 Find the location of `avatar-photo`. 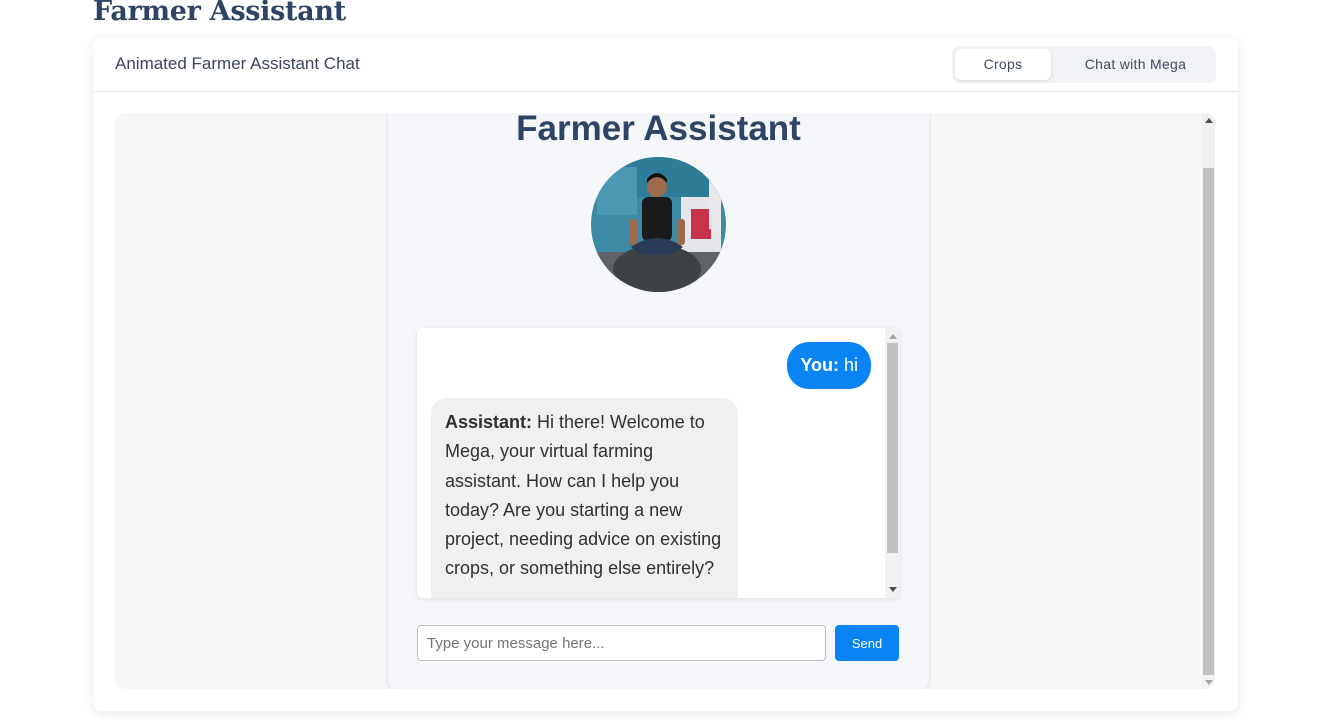

avatar-photo is located at coordinates (658, 224).